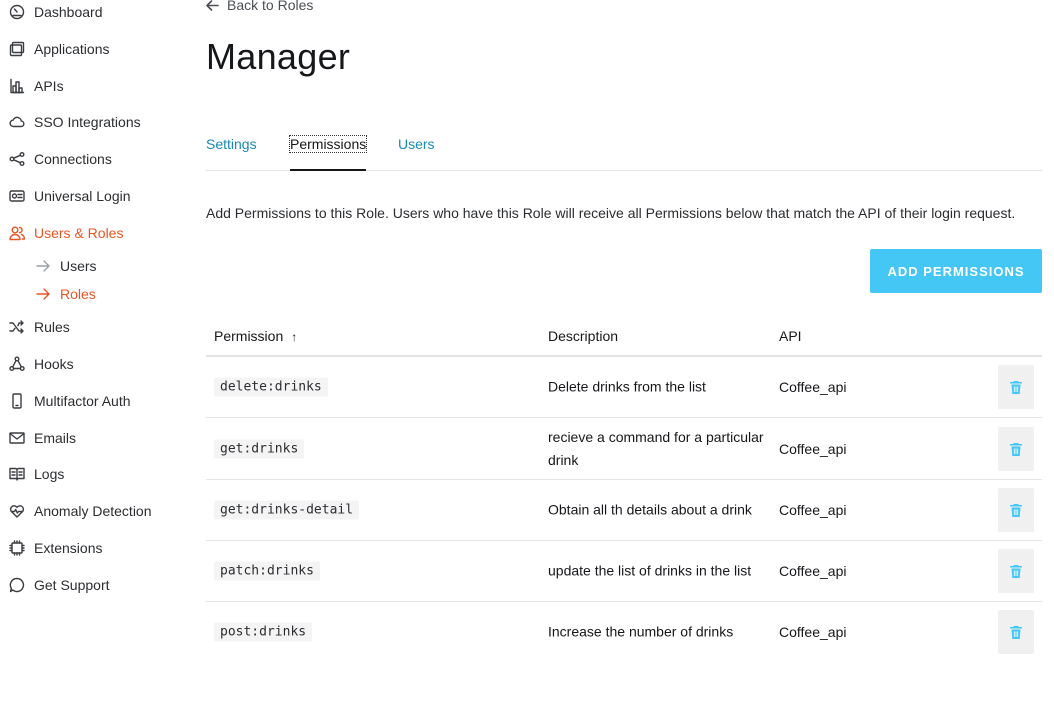  Describe the element at coordinates (416, 144) in the screenshot. I see `tab-users: Users` at that location.